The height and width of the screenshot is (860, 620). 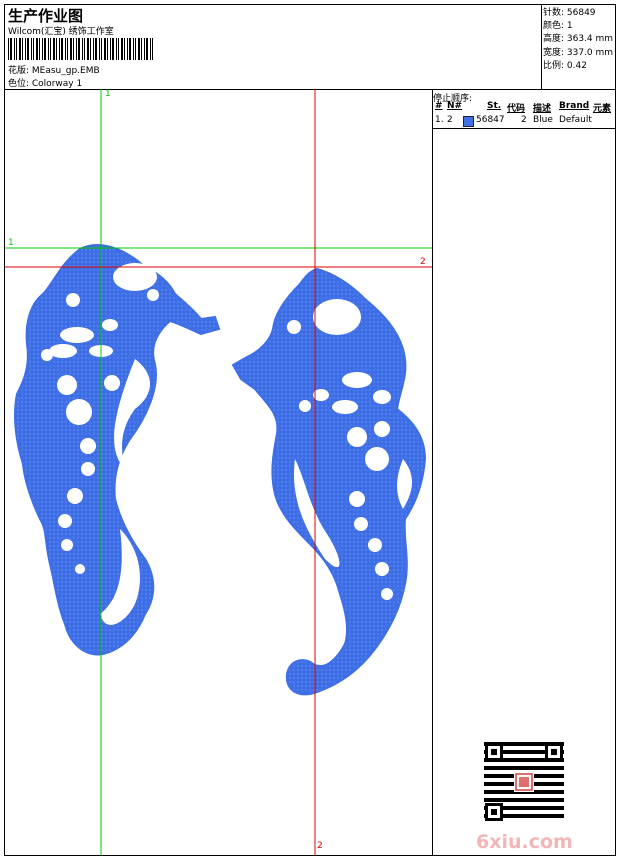 I want to click on table-row: 1. 2 56847 2 Blue Default, so click(x=524, y=121).